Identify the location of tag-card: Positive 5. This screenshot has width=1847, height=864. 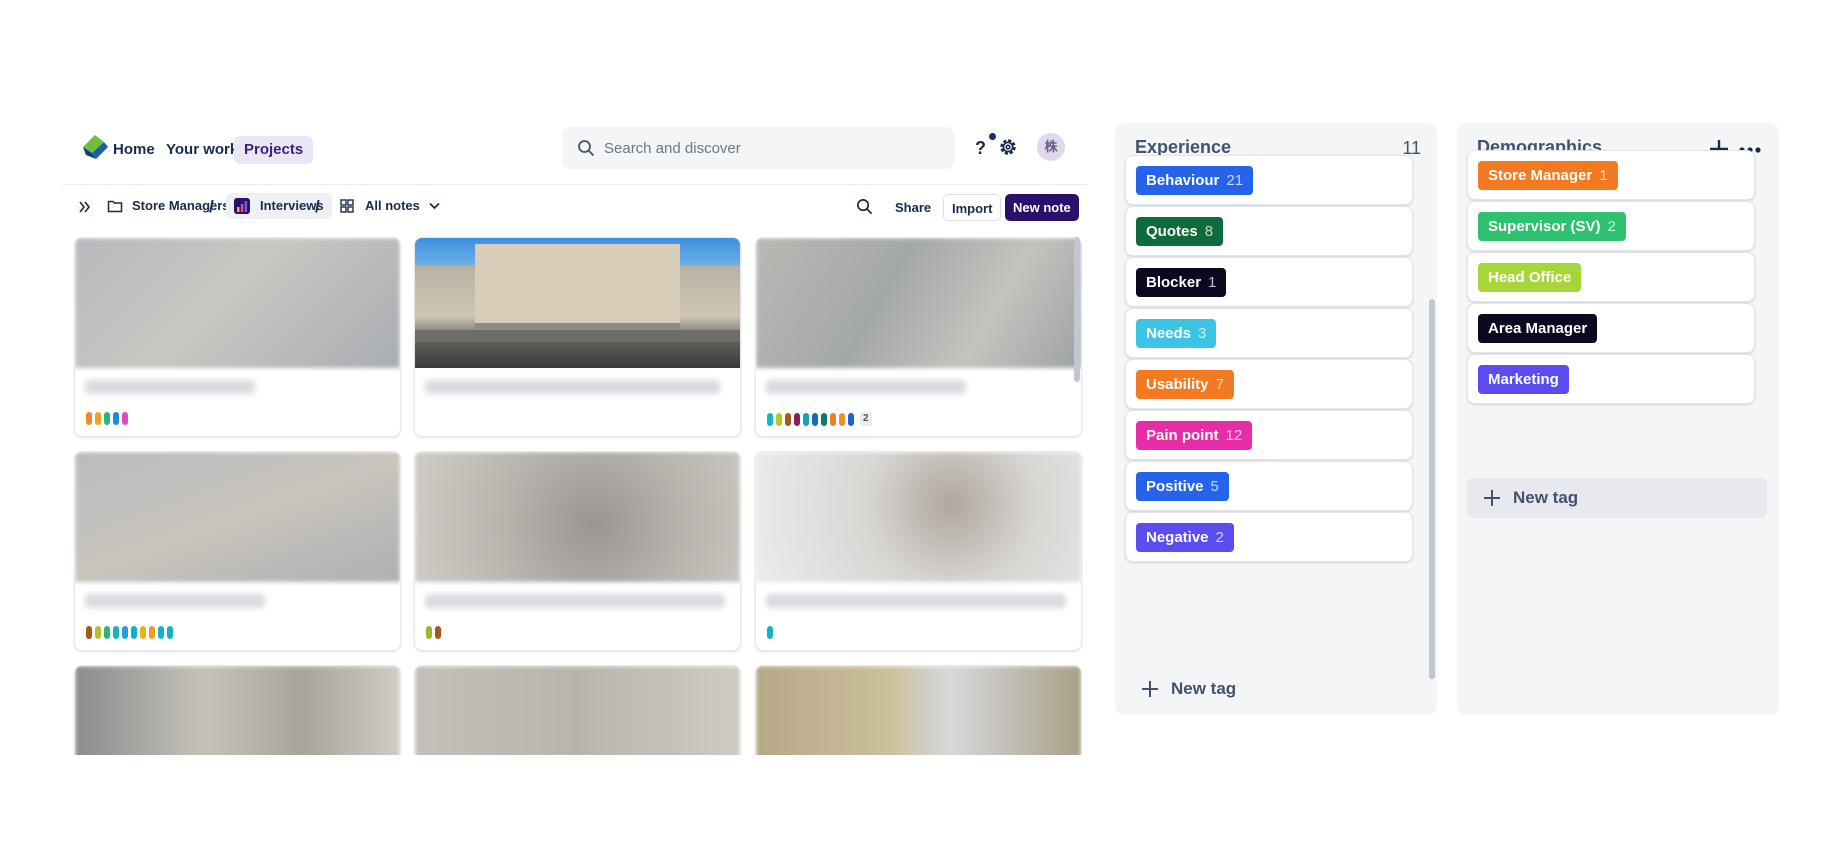
(1269, 486).